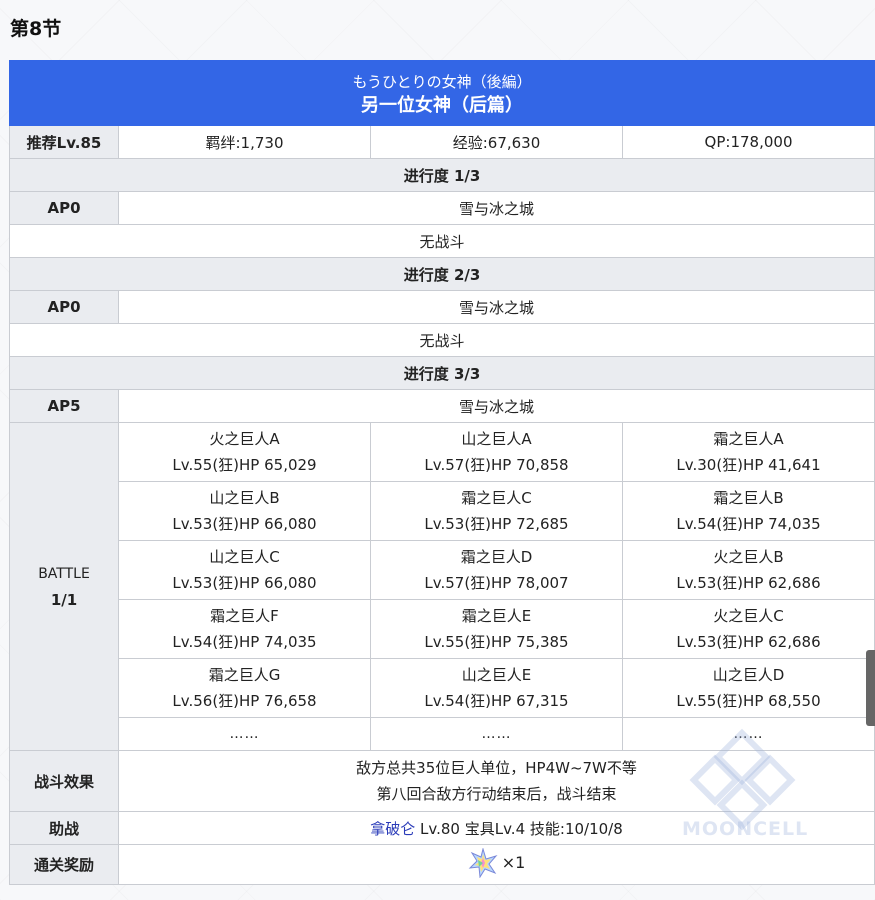  What do you see at coordinates (496, 570) in the screenshot?
I see `enemy-cell: 霜之巨人D Lv.57(狂)HP 78,007` at bounding box center [496, 570].